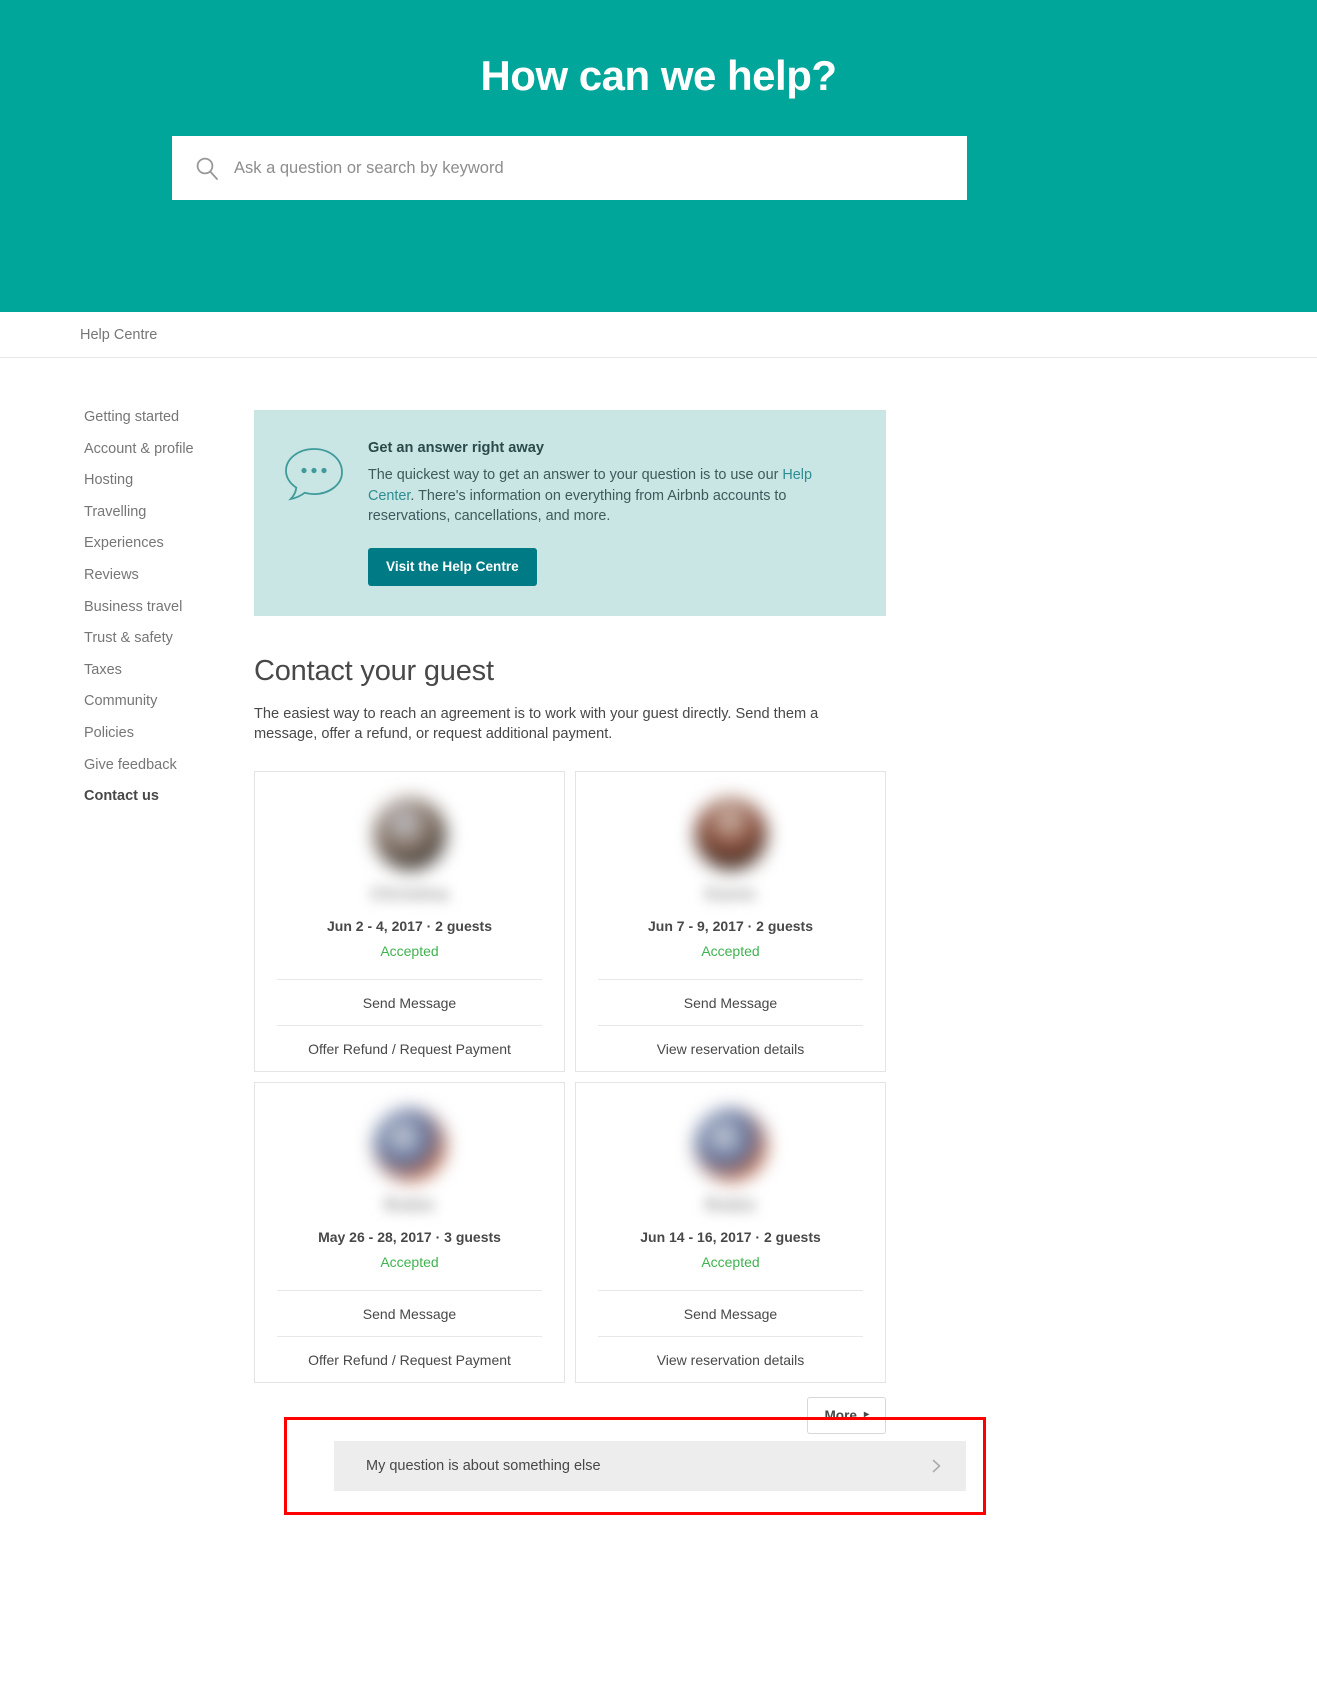 The width and height of the screenshot is (1317, 1690). What do you see at coordinates (169, 575) in the screenshot?
I see `sidebar-item-reviews: Reviews` at bounding box center [169, 575].